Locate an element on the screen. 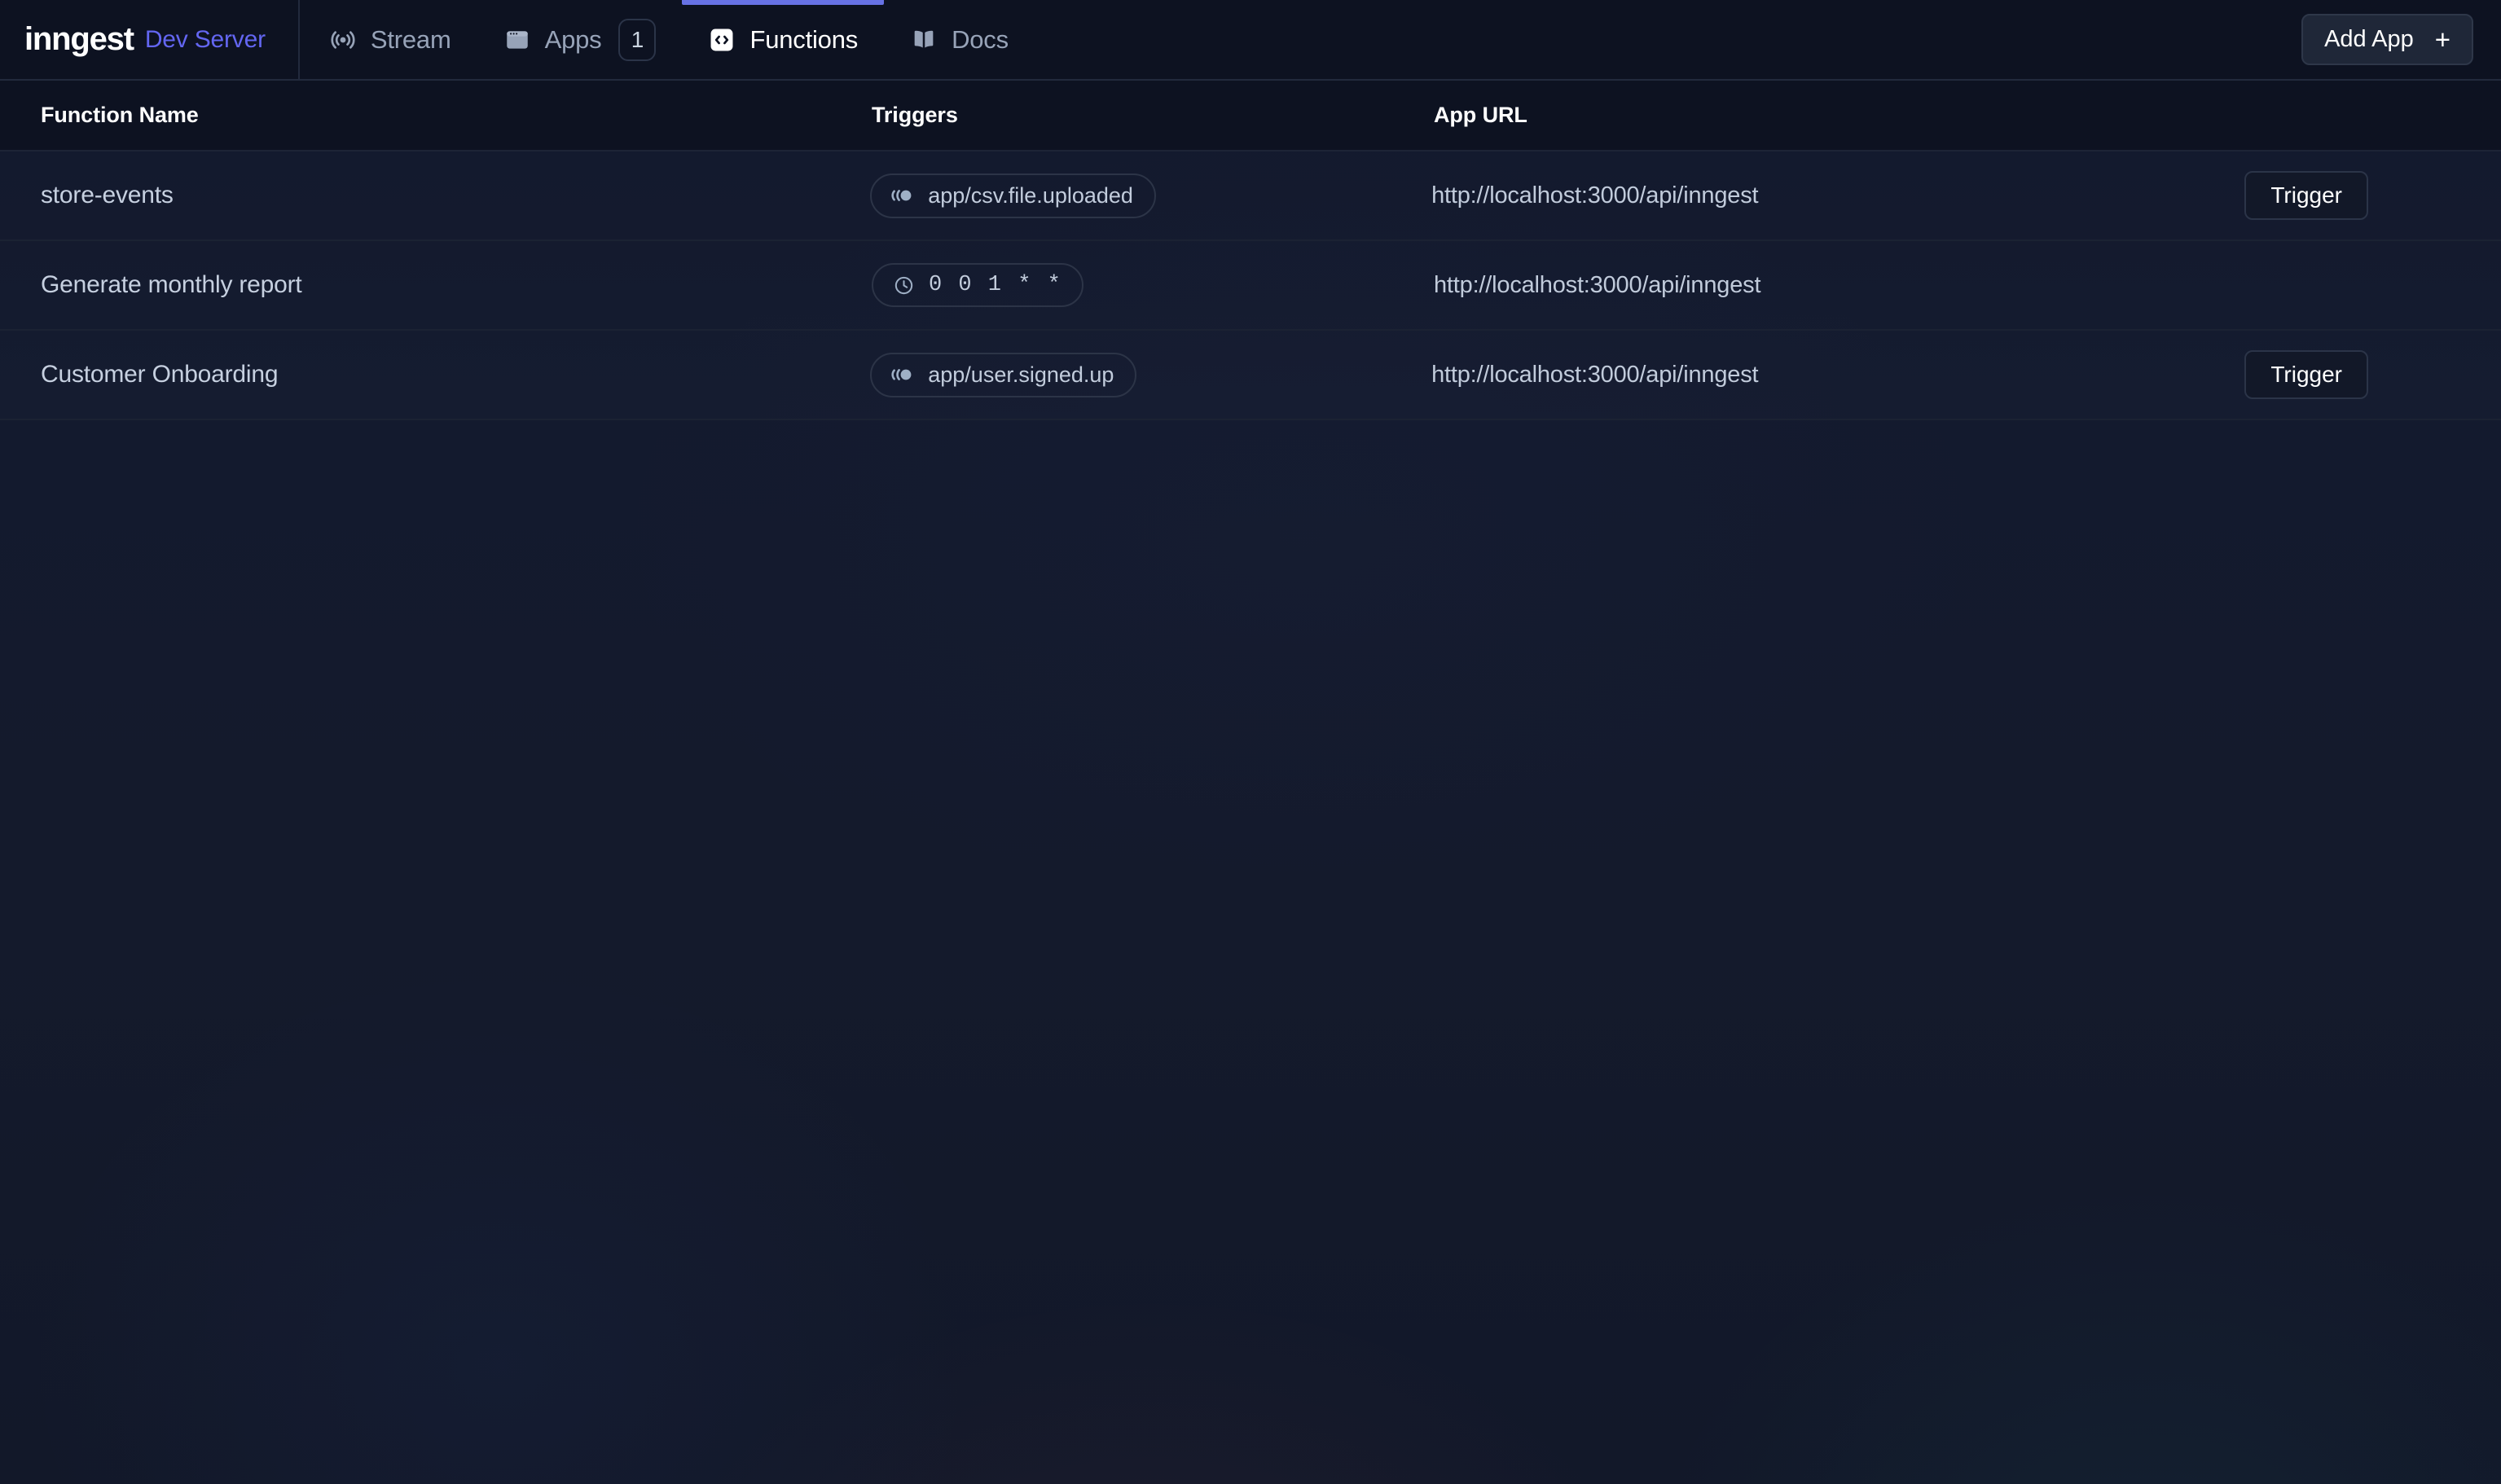 Image resolution: width=2501 pixels, height=1484 pixels. trigger-pill-label: 0 0 1 * * is located at coordinates (995, 285).